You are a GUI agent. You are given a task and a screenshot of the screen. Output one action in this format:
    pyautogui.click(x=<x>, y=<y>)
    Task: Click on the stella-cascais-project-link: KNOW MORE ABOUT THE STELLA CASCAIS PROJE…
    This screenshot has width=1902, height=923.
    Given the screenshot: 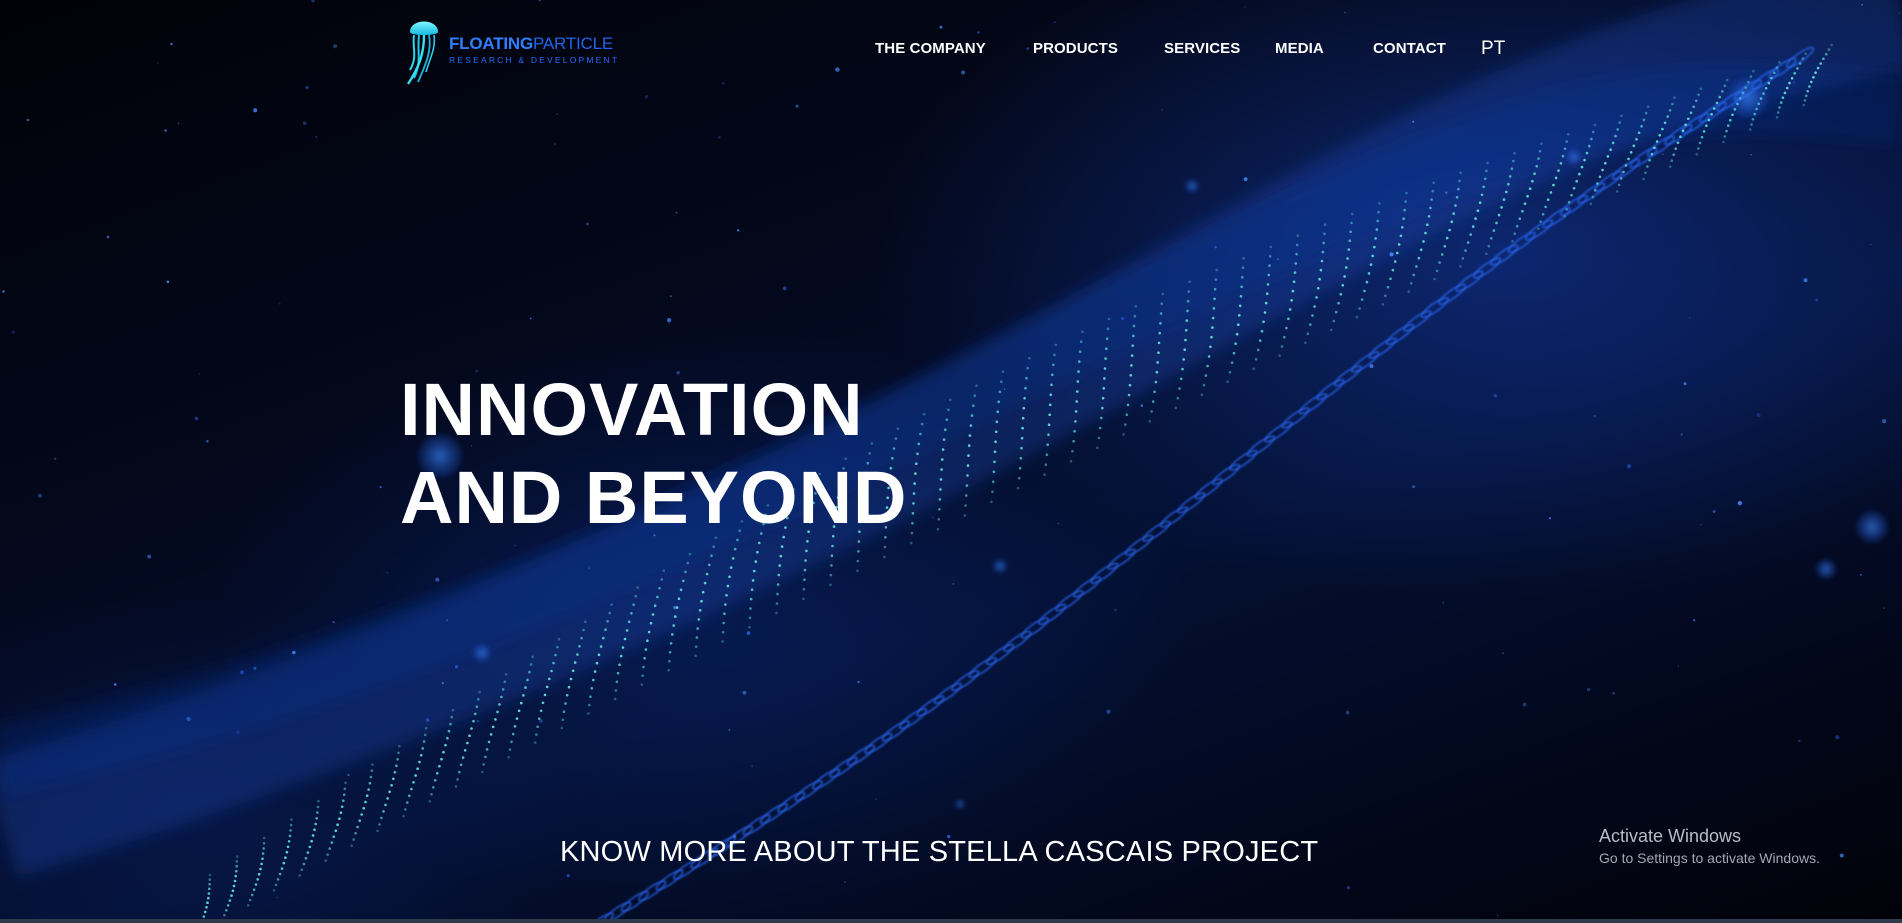 What is the action you would take?
    pyautogui.click(x=939, y=852)
    